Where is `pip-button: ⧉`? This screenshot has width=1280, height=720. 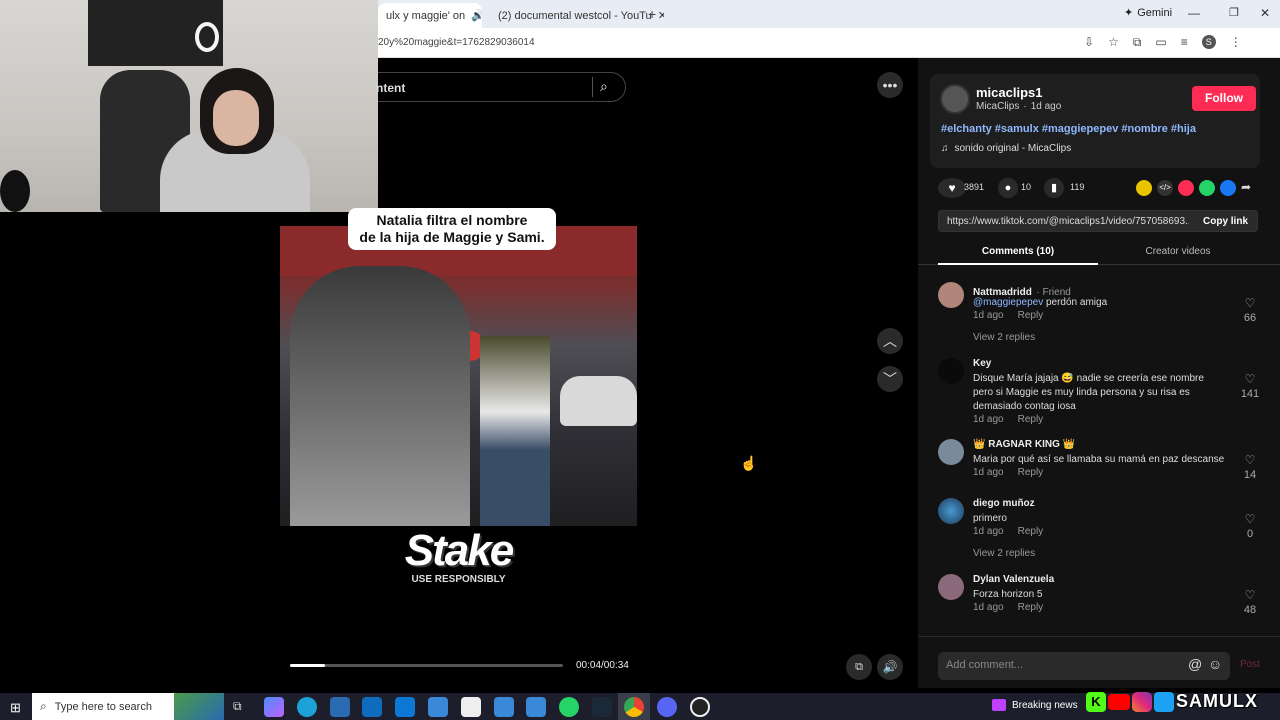 pip-button: ⧉ is located at coordinates (859, 667).